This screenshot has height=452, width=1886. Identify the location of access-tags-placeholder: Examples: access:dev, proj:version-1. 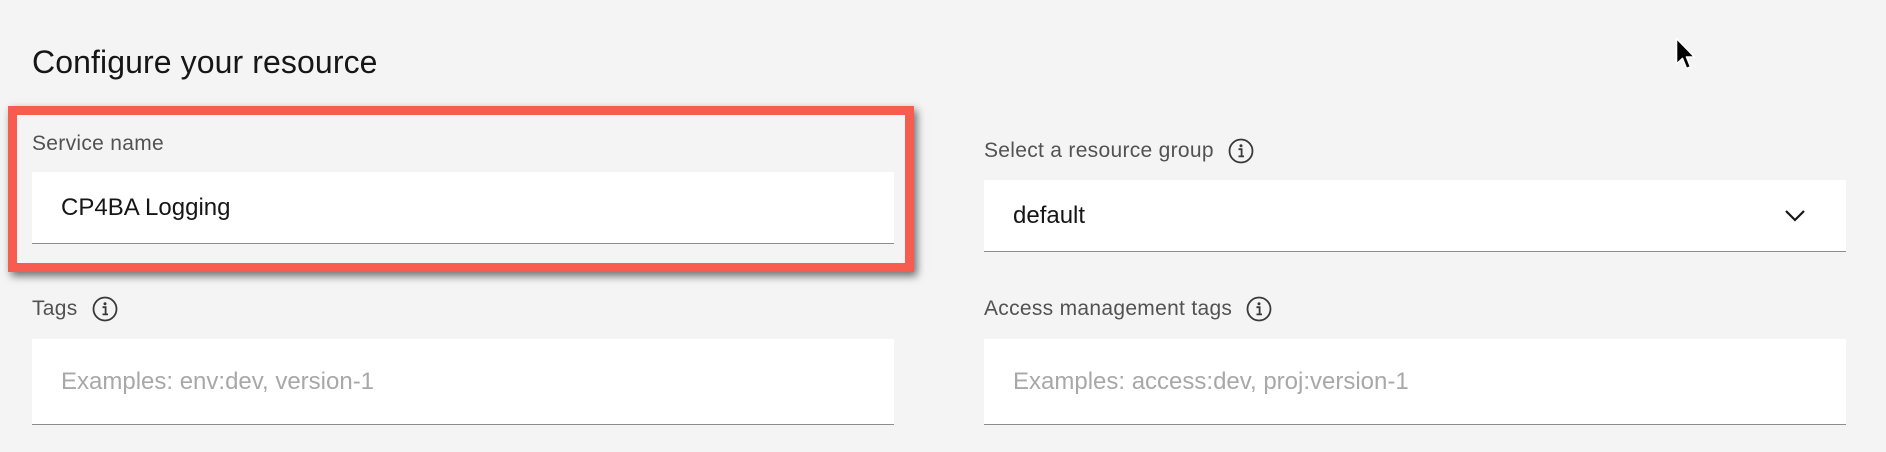
(1211, 381).